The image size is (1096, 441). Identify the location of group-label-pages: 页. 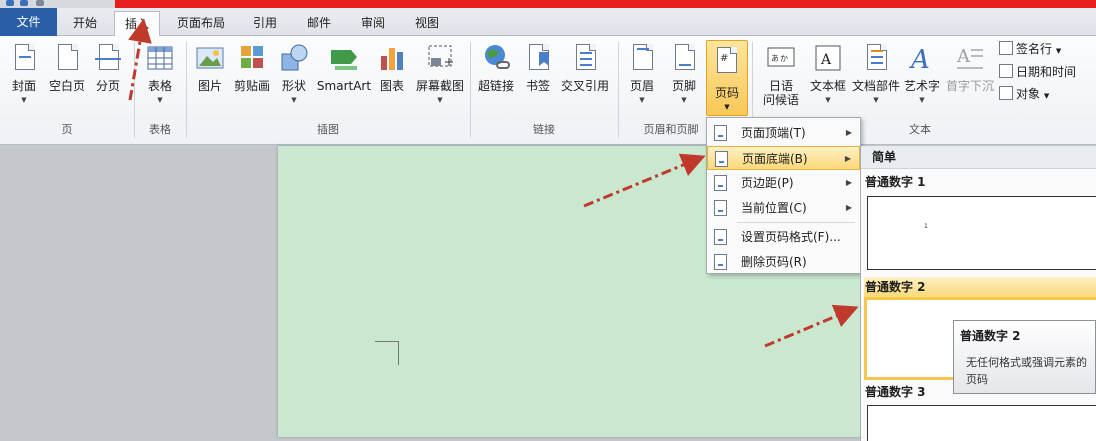
(67, 129).